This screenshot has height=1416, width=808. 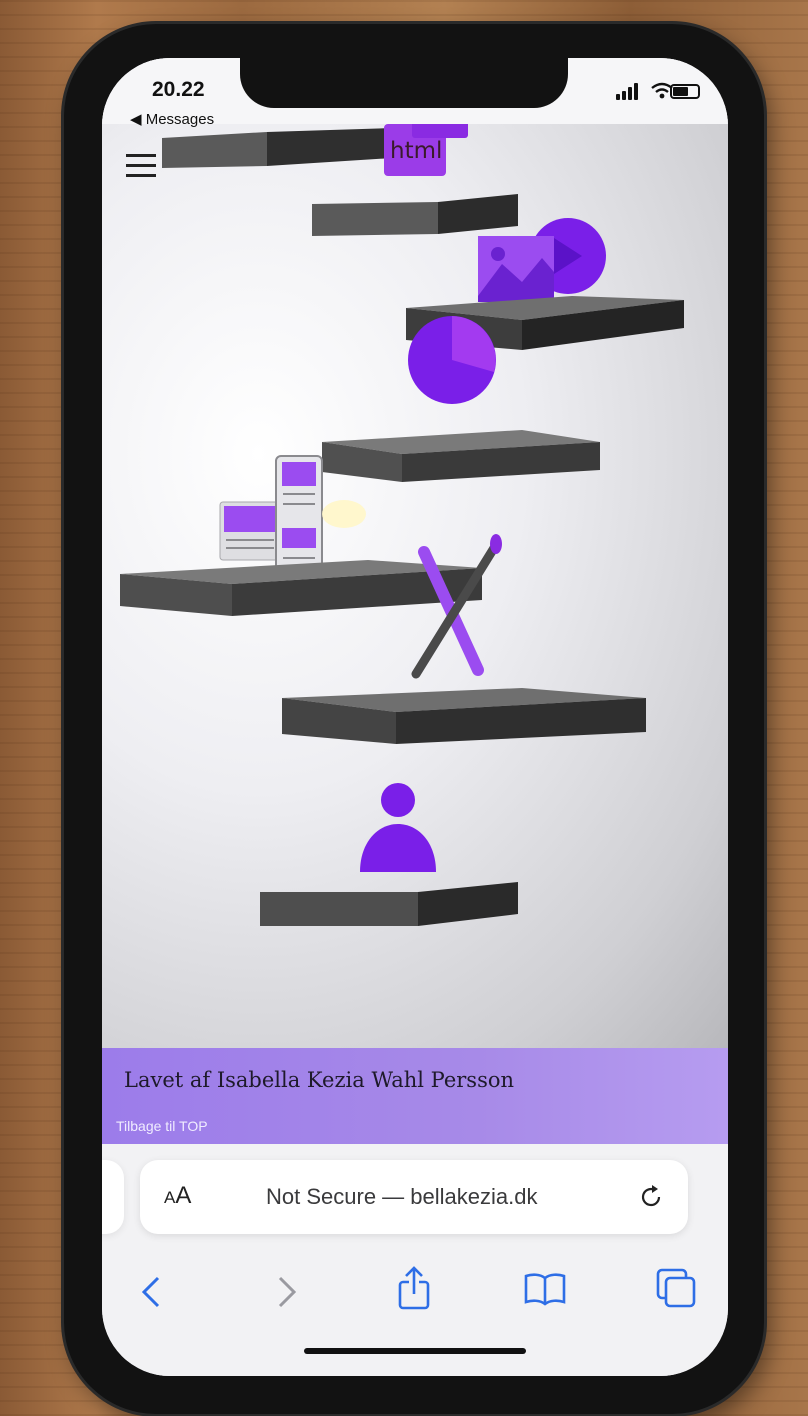 What do you see at coordinates (178, 89) in the screenshot?
I see `status-time: 20.22` at bounding box center [178, 89].